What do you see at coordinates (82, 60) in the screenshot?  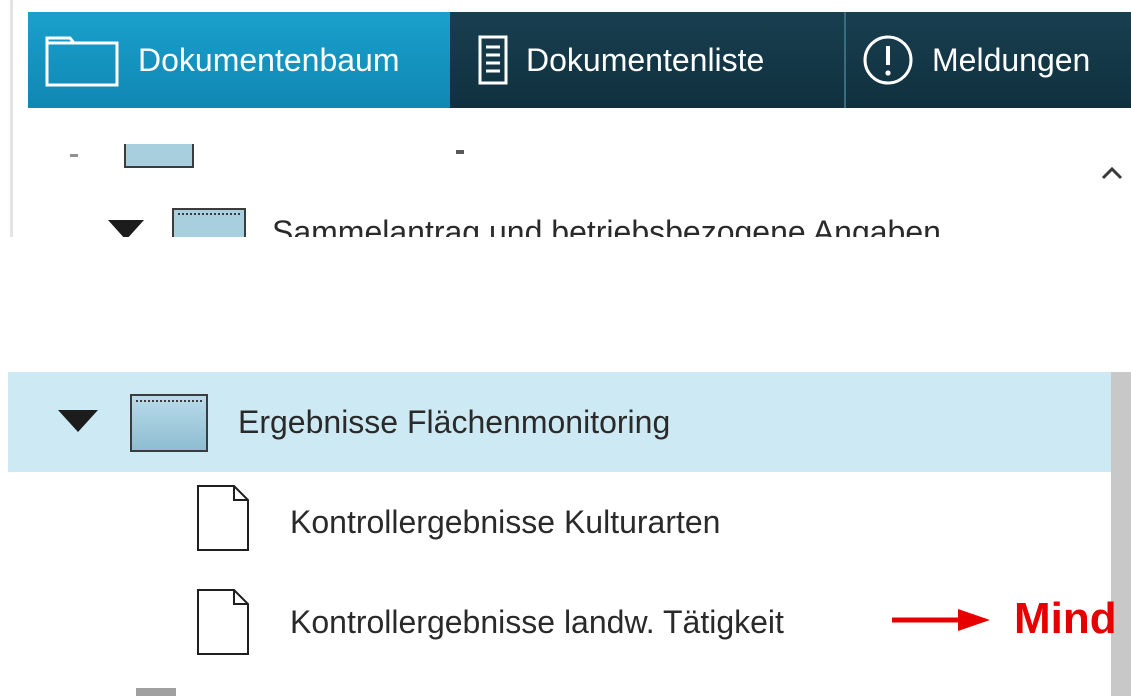 I see `folder-outline-icon` at bounding box center [82, 60].